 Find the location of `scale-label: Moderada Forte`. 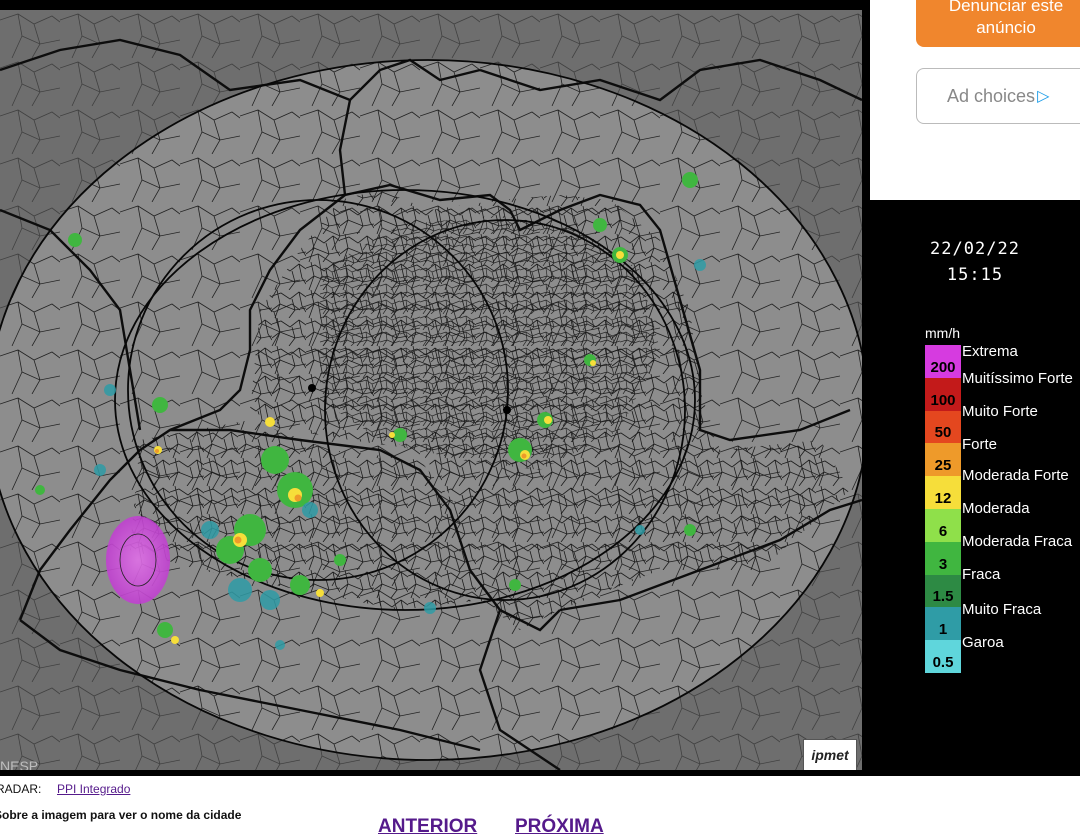

scale-label: Moderada Forte is located at coordinates (1015, 475).